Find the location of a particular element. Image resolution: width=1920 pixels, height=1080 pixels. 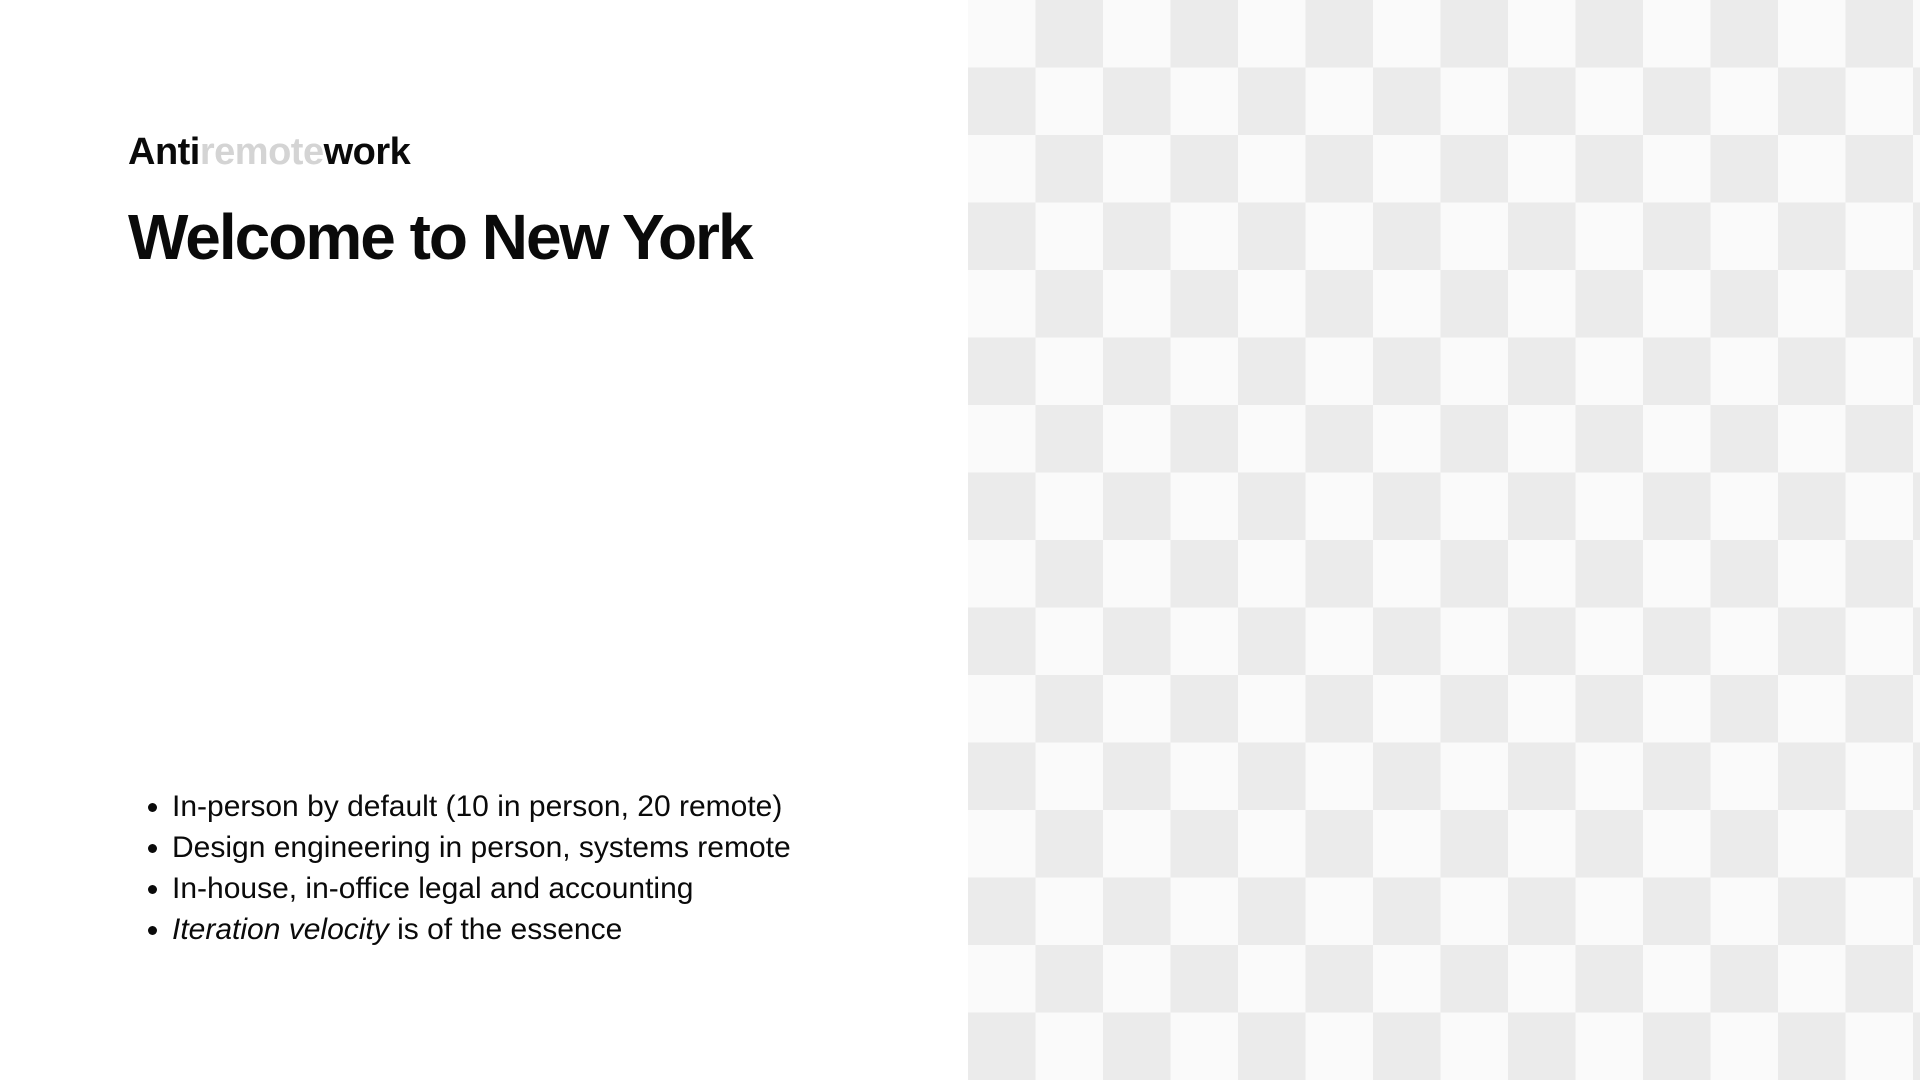

brand-part-anti: Anti is located at coordinates (164, 152).